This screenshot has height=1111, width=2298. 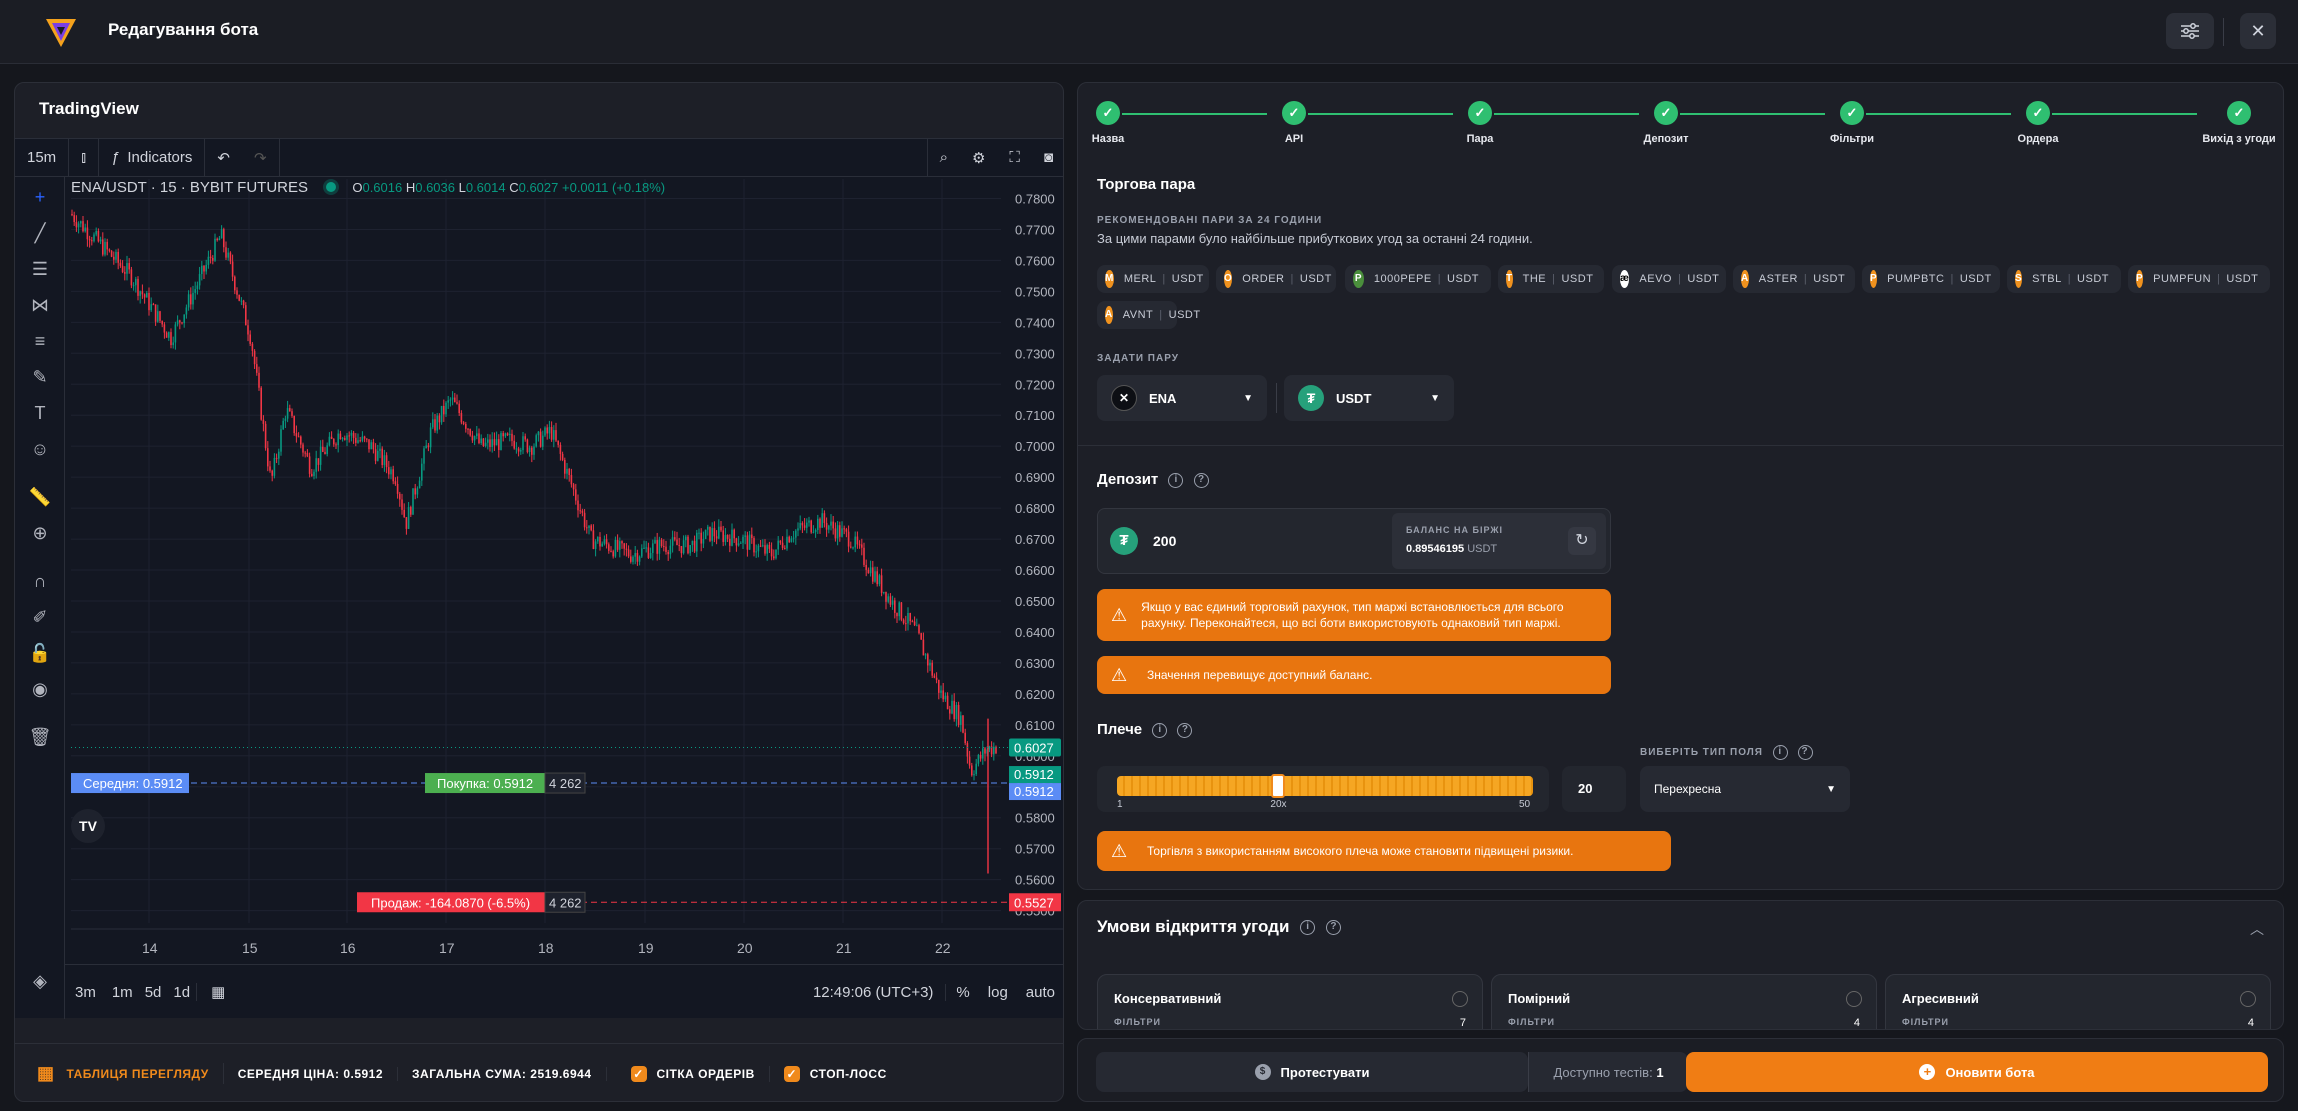 I want to click on step-api: ✓ API, so click(x=1294, y=123).